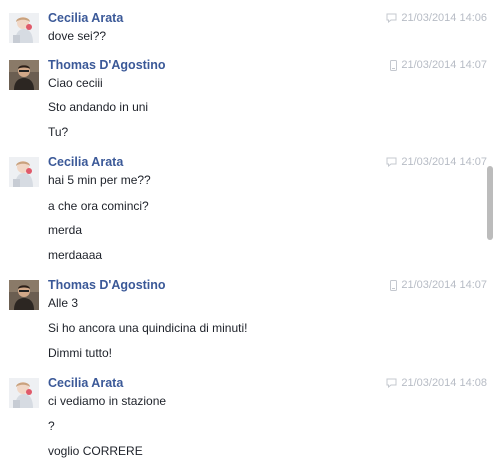 Image resolution: width=498 pixels, height=466 pixels. I want to click on message-meta: 21/03/2014 14:06, so click(436, 18).